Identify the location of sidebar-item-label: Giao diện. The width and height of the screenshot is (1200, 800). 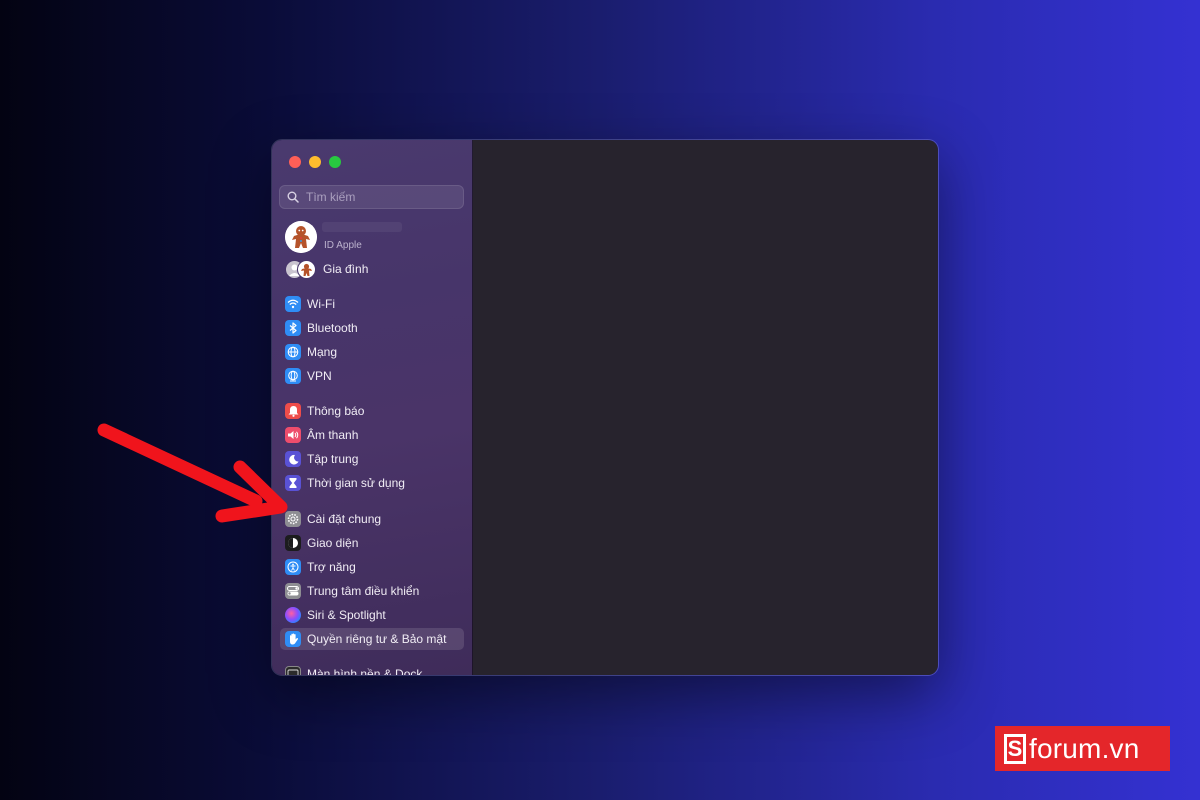
(333, 543).